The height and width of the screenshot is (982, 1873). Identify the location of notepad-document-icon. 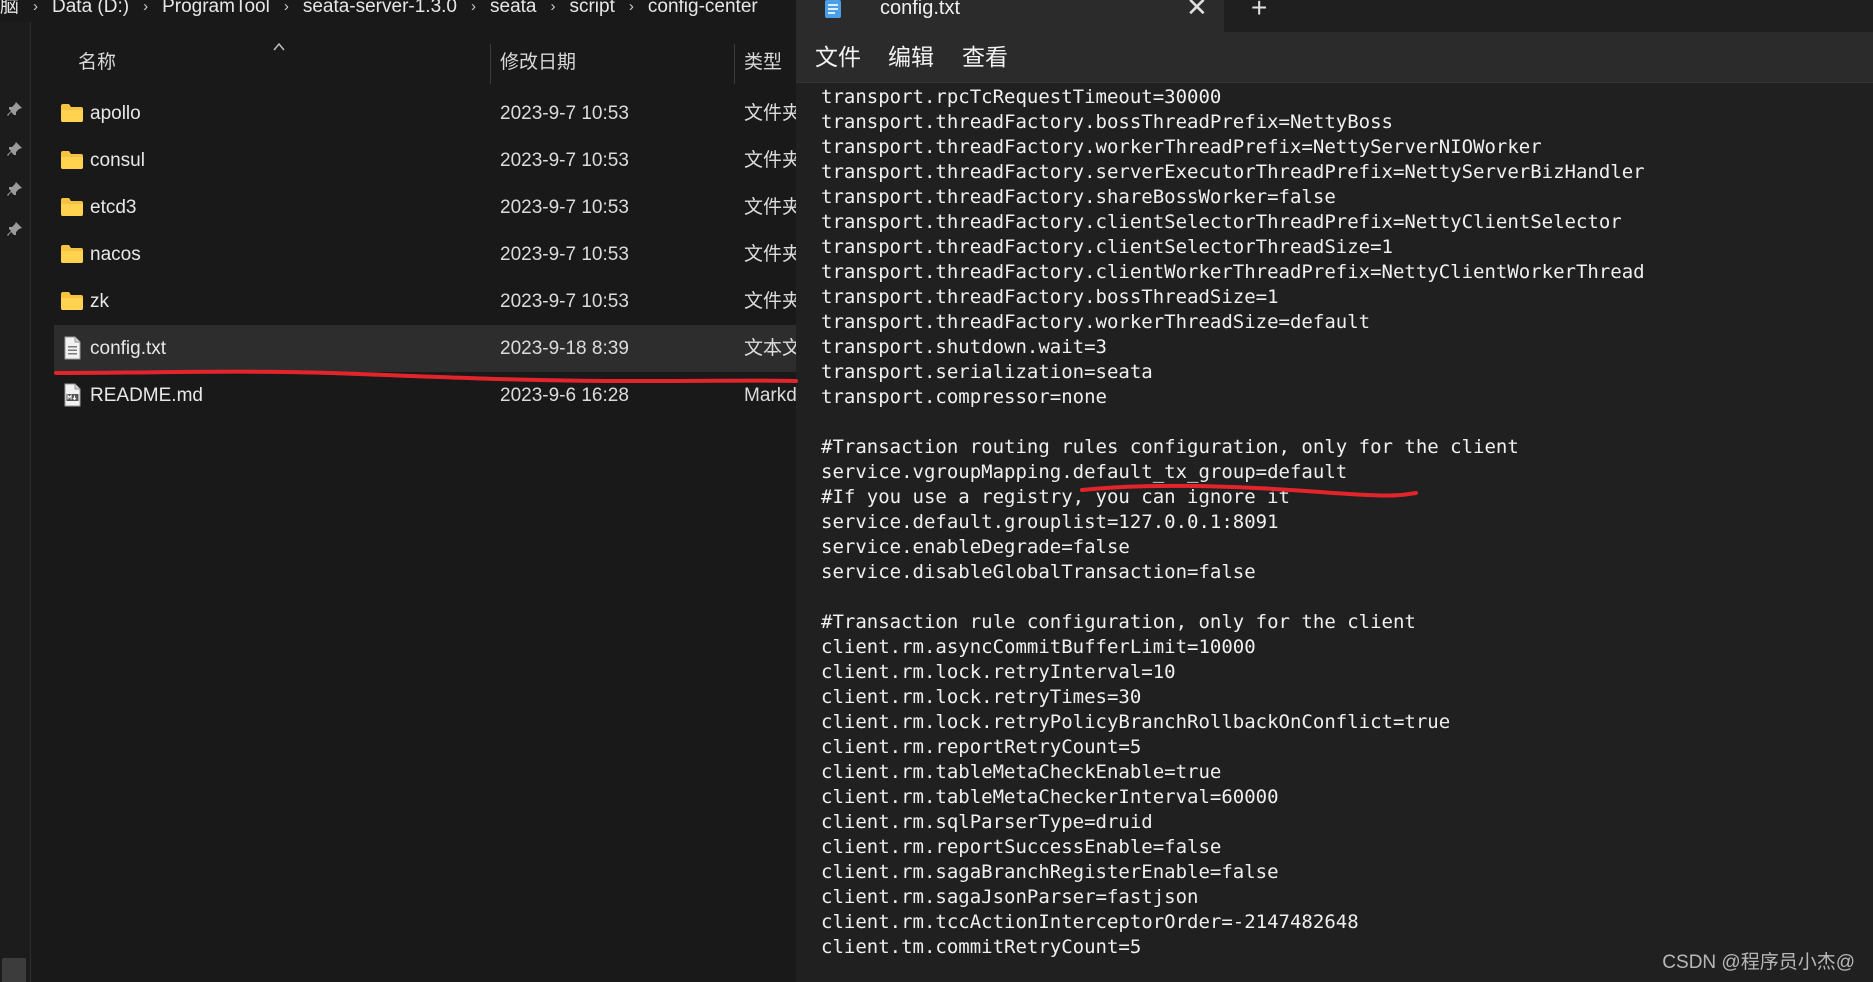
(833, 11).